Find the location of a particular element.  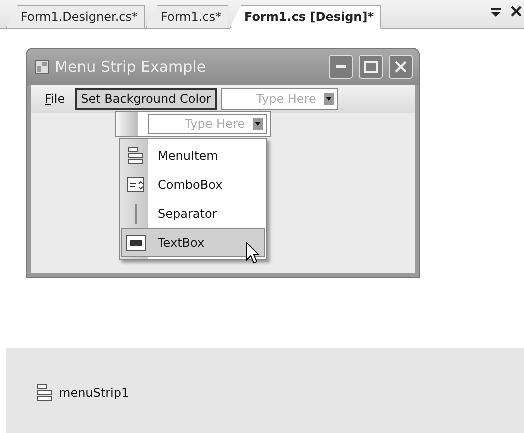

minimize-icon is located at coordinates (341, 67).